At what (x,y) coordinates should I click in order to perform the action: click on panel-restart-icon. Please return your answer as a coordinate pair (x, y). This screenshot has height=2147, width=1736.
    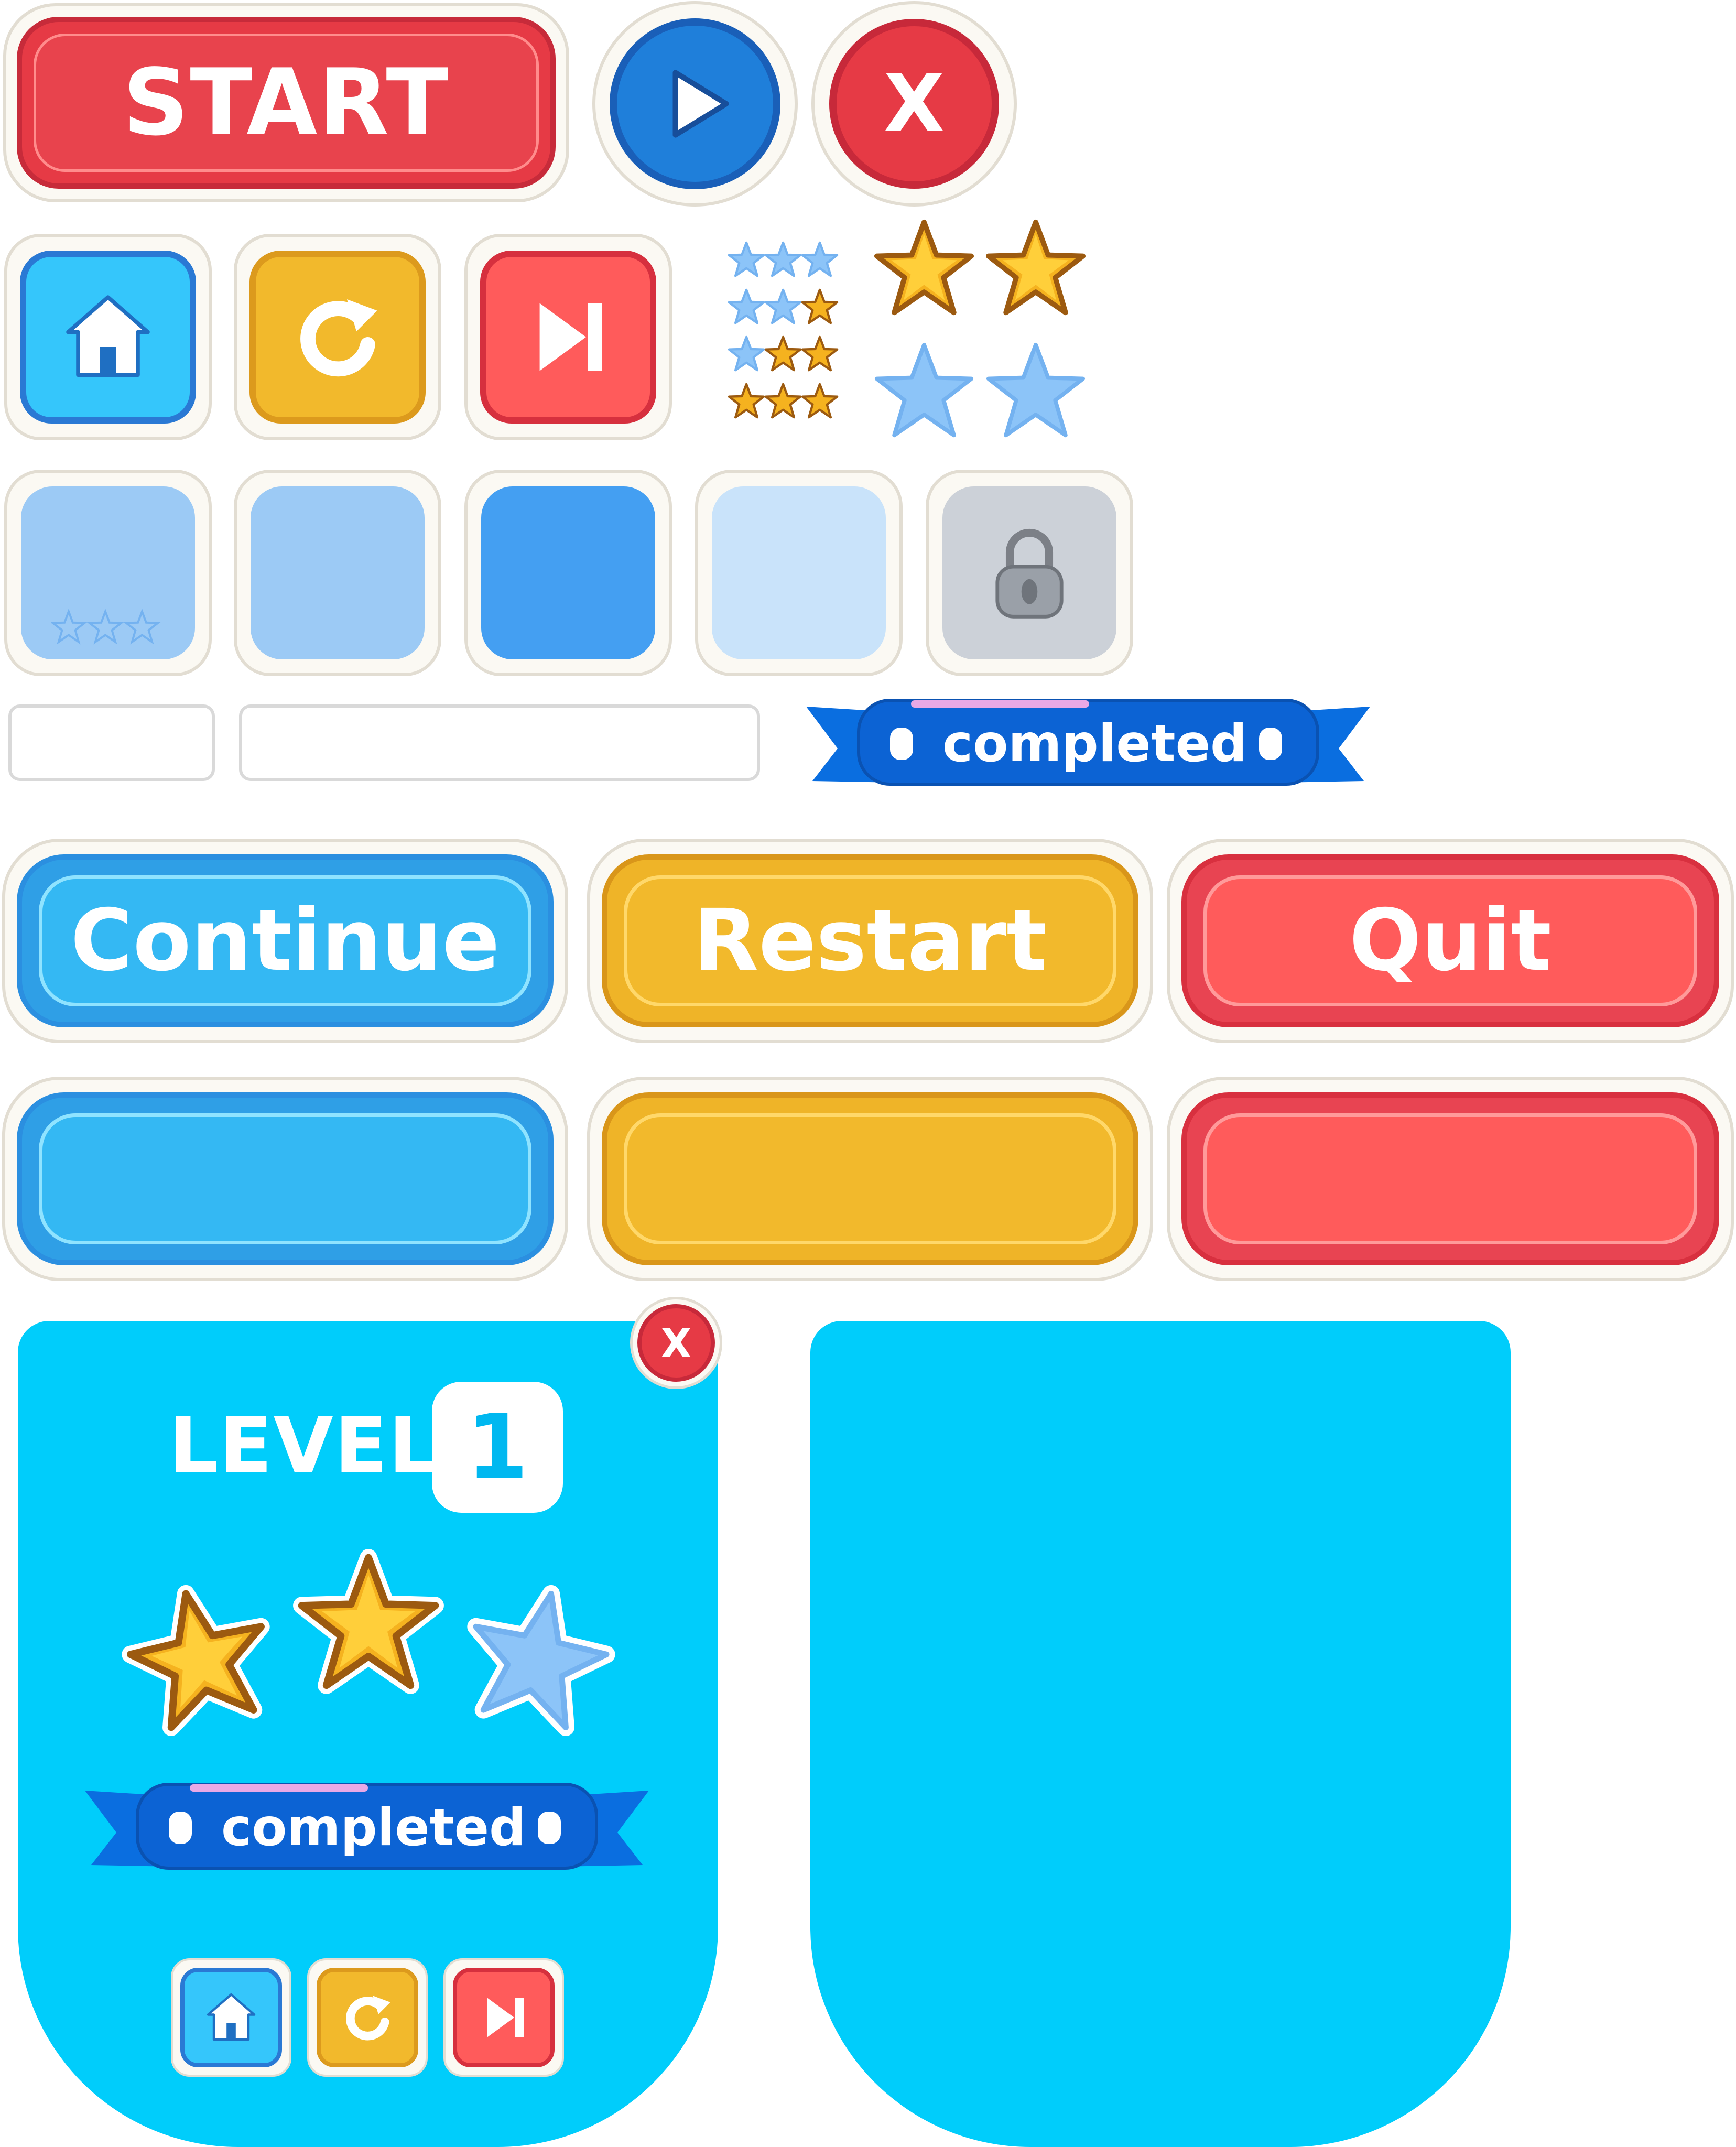
    Looking at the image, I should click on (368, 2018).